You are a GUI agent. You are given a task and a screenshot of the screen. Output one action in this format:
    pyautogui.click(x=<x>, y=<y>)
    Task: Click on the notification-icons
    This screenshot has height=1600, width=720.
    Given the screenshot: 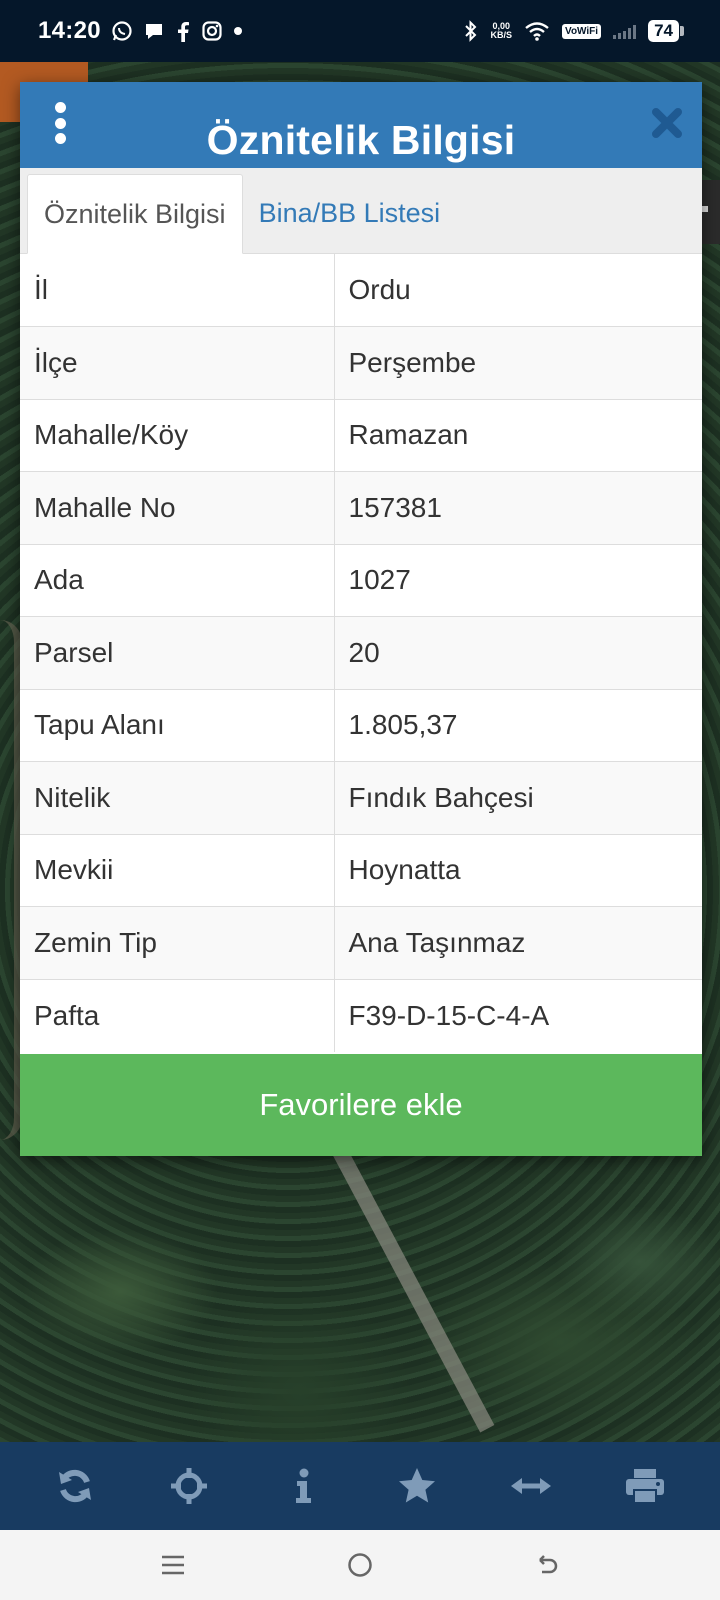 What is the action you would take?
    pyautogui.click(x=177, y=31)
    